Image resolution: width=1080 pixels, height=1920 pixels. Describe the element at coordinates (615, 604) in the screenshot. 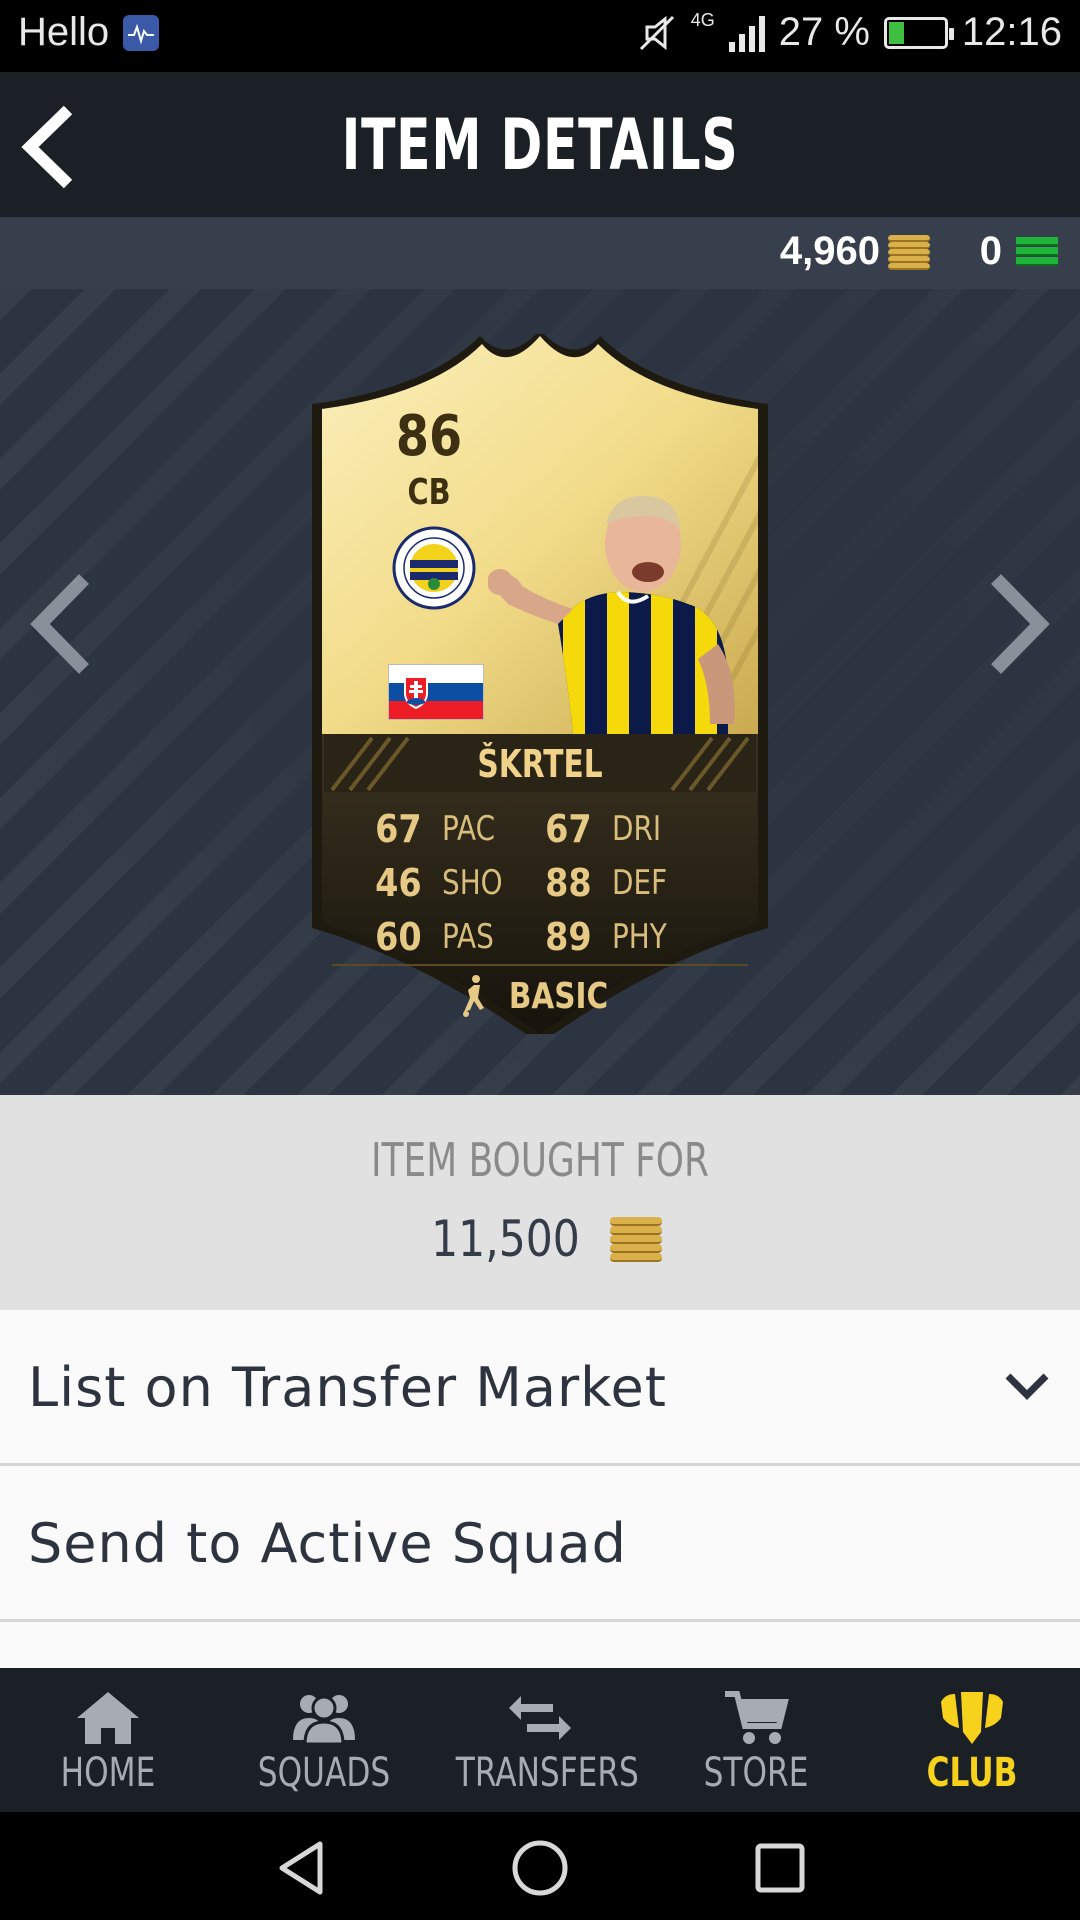

I see `player-portrait` at that location.